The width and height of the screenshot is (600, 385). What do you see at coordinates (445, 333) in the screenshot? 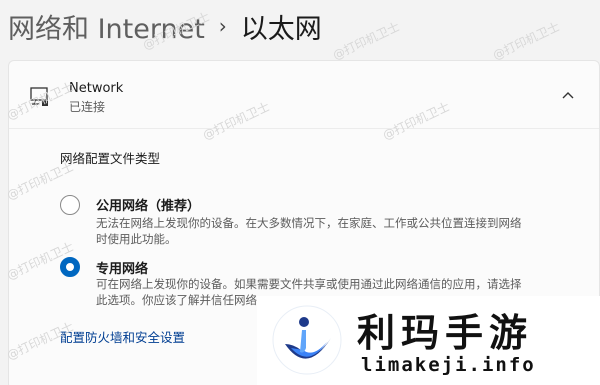
I see `logo-title: 利玛手游` at bounding box center [445, 333].